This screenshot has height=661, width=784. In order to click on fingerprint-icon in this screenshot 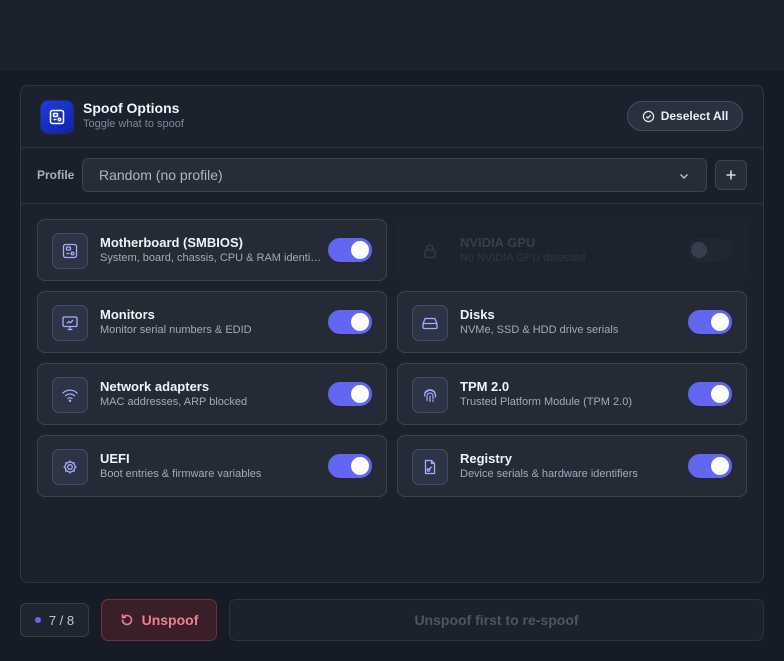, I will do `click(430, 395)`.